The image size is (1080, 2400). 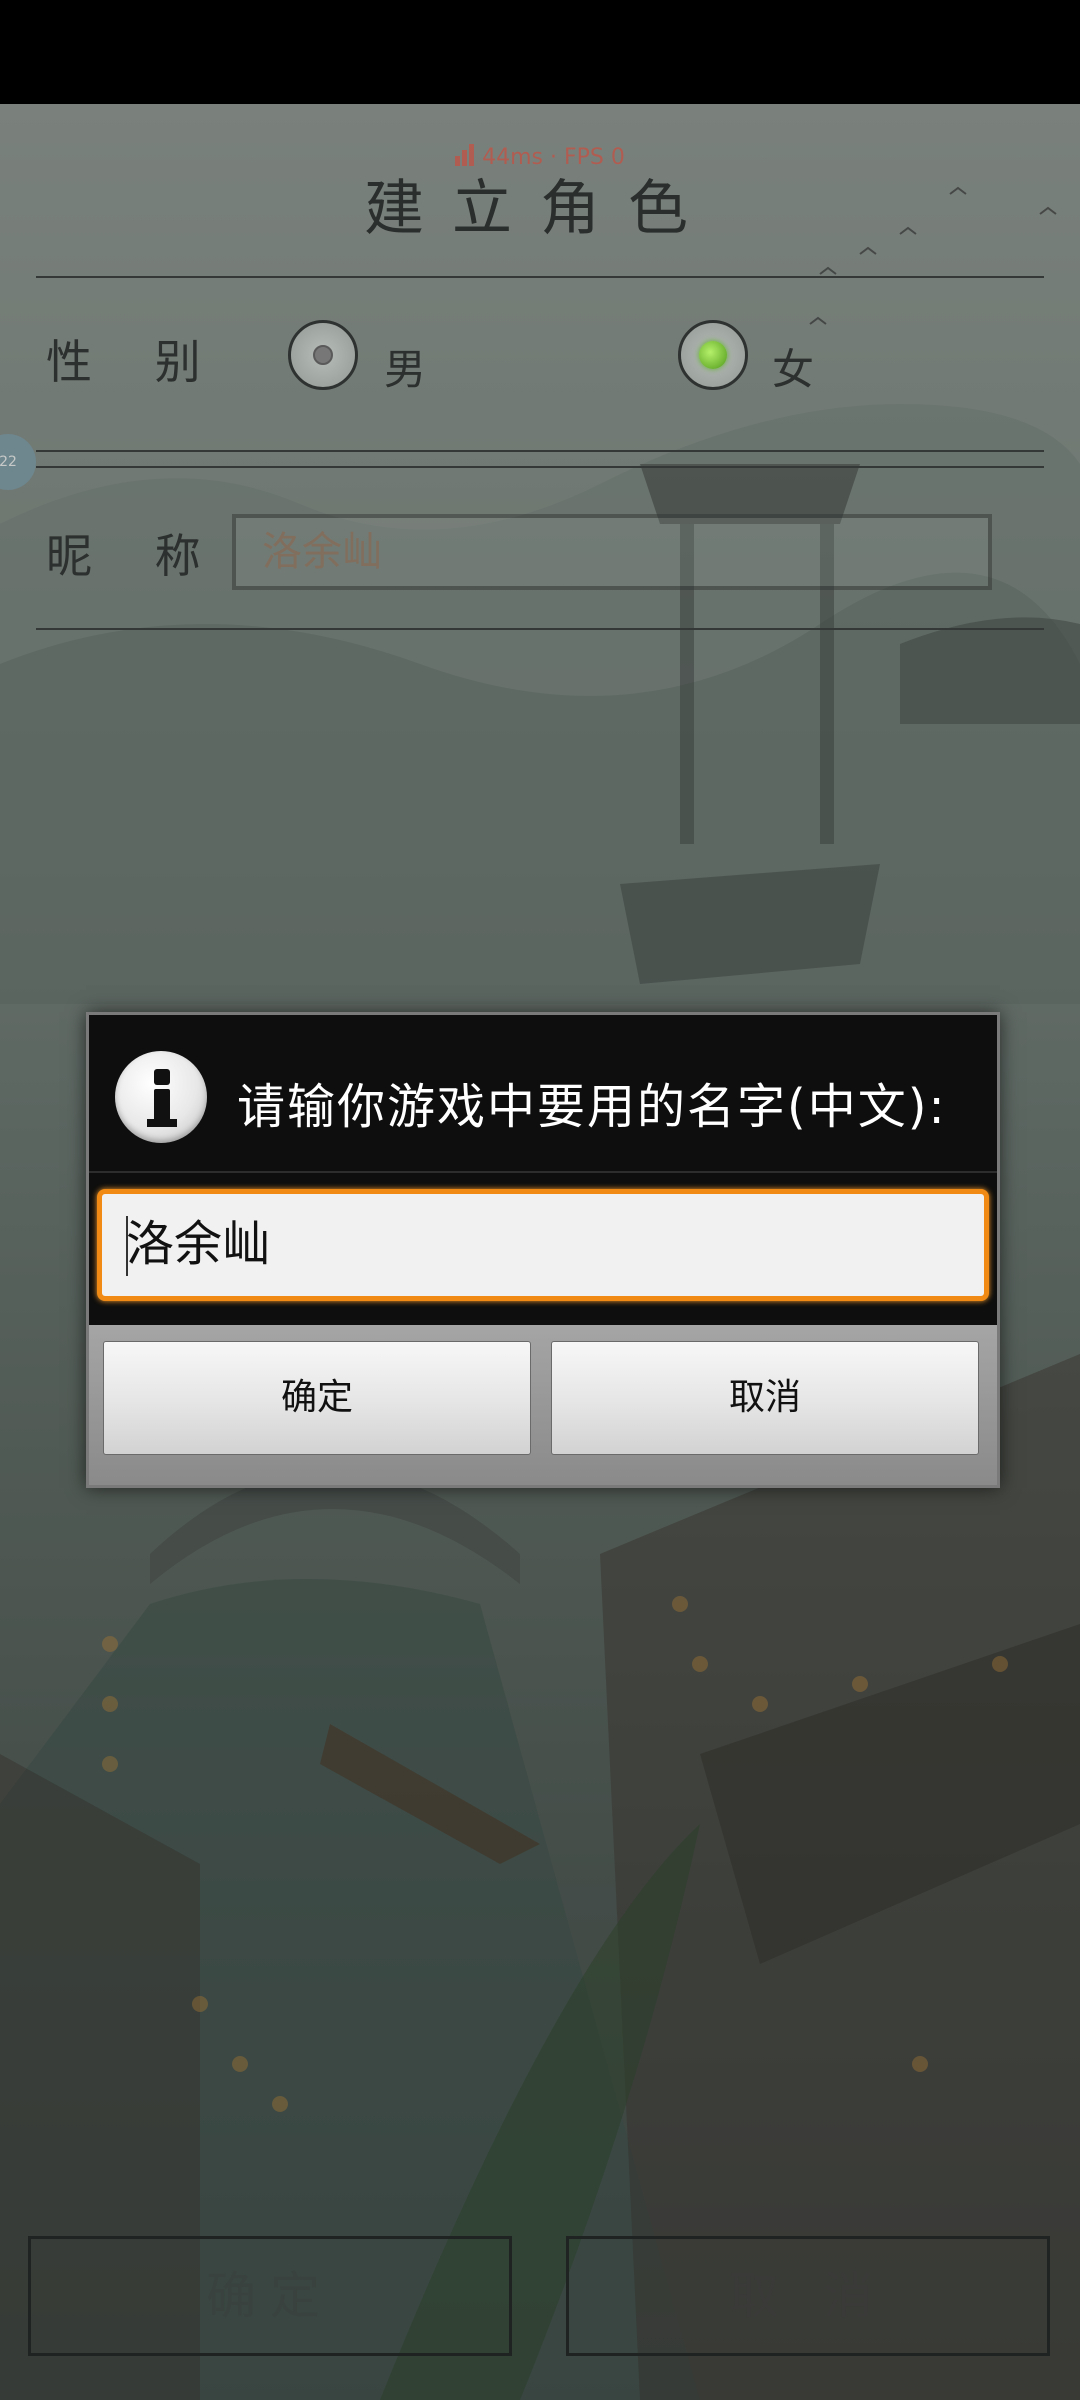 I want to click on gender-male-label: 男, so click(x=405, y=366).